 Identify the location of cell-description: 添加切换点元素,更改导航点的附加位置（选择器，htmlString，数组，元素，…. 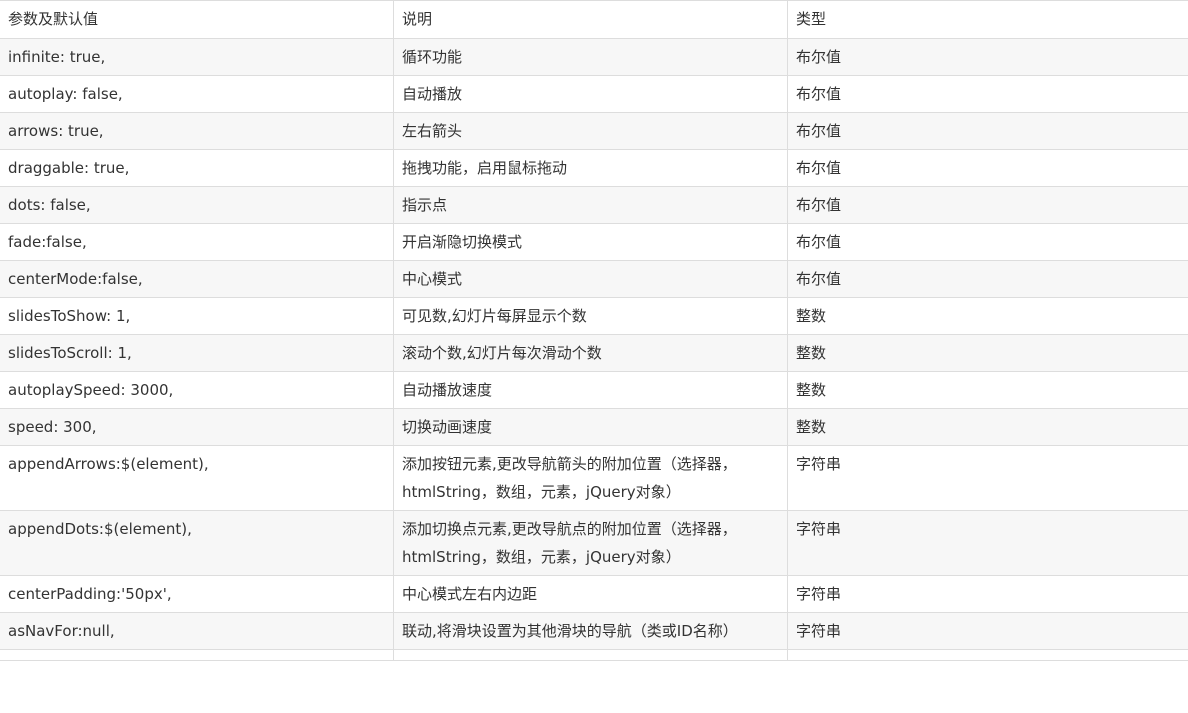
(590, 543).